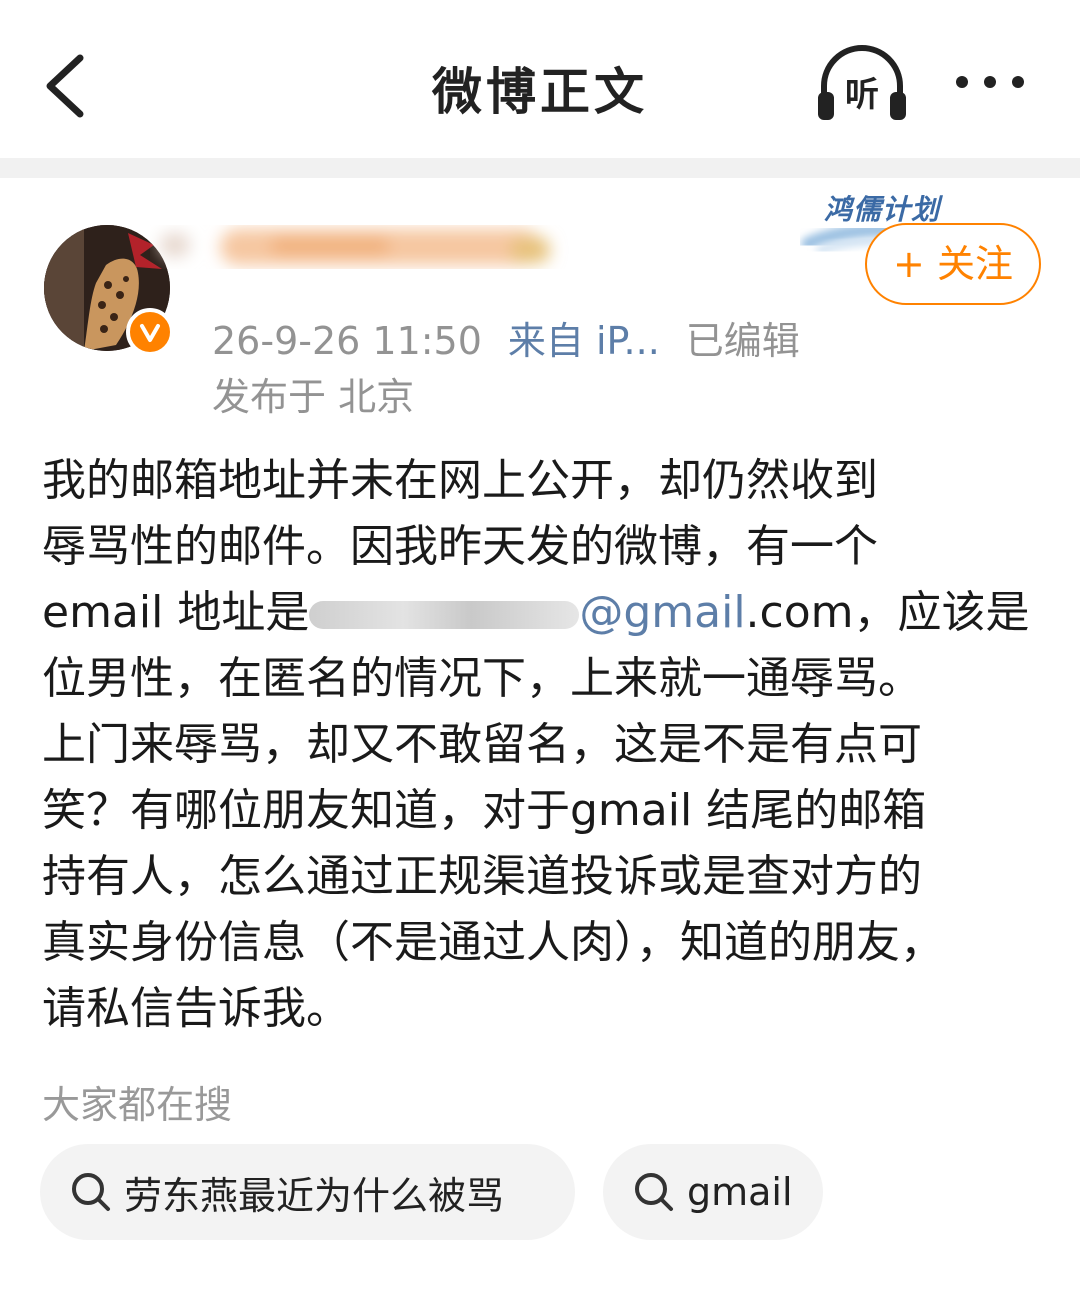 This screenshot has height=1301, width=1080. I want to click on top-navbar: 微博正文 听, so click(540, 79).